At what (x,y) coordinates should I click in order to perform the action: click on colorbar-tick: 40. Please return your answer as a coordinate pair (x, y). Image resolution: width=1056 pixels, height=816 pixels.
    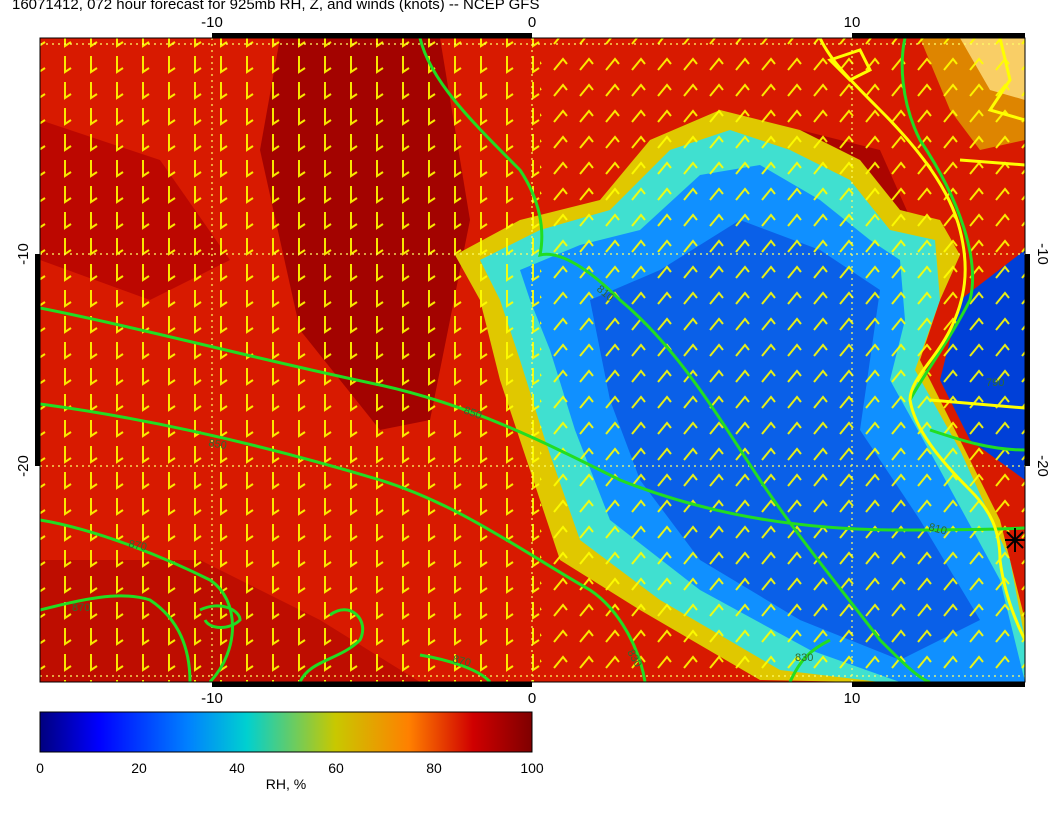
    Looking at the image, I should click on (237, 768).